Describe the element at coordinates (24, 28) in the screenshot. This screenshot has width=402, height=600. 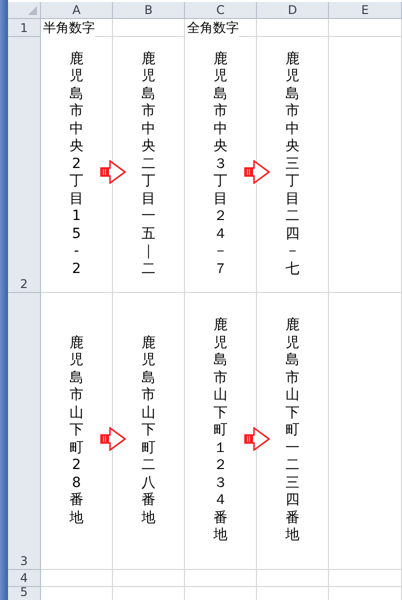
I see `row-header: 1` at that location.